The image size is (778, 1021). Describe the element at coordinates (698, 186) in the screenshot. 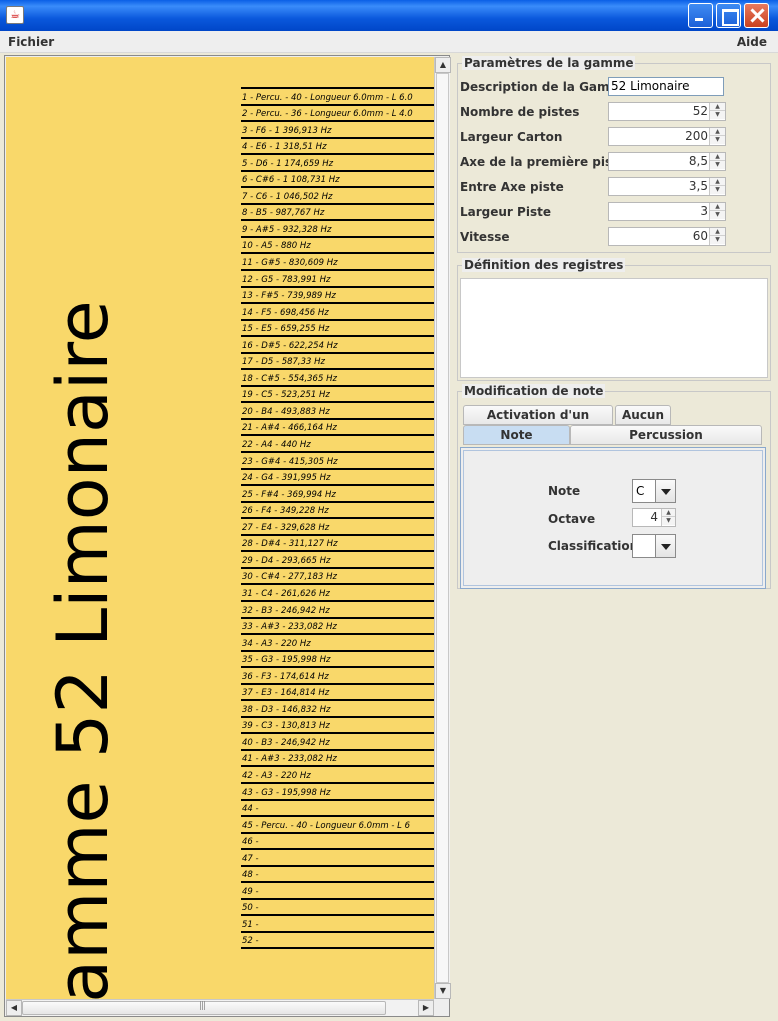

I see `entre-axe-value: 3,5` at that location.